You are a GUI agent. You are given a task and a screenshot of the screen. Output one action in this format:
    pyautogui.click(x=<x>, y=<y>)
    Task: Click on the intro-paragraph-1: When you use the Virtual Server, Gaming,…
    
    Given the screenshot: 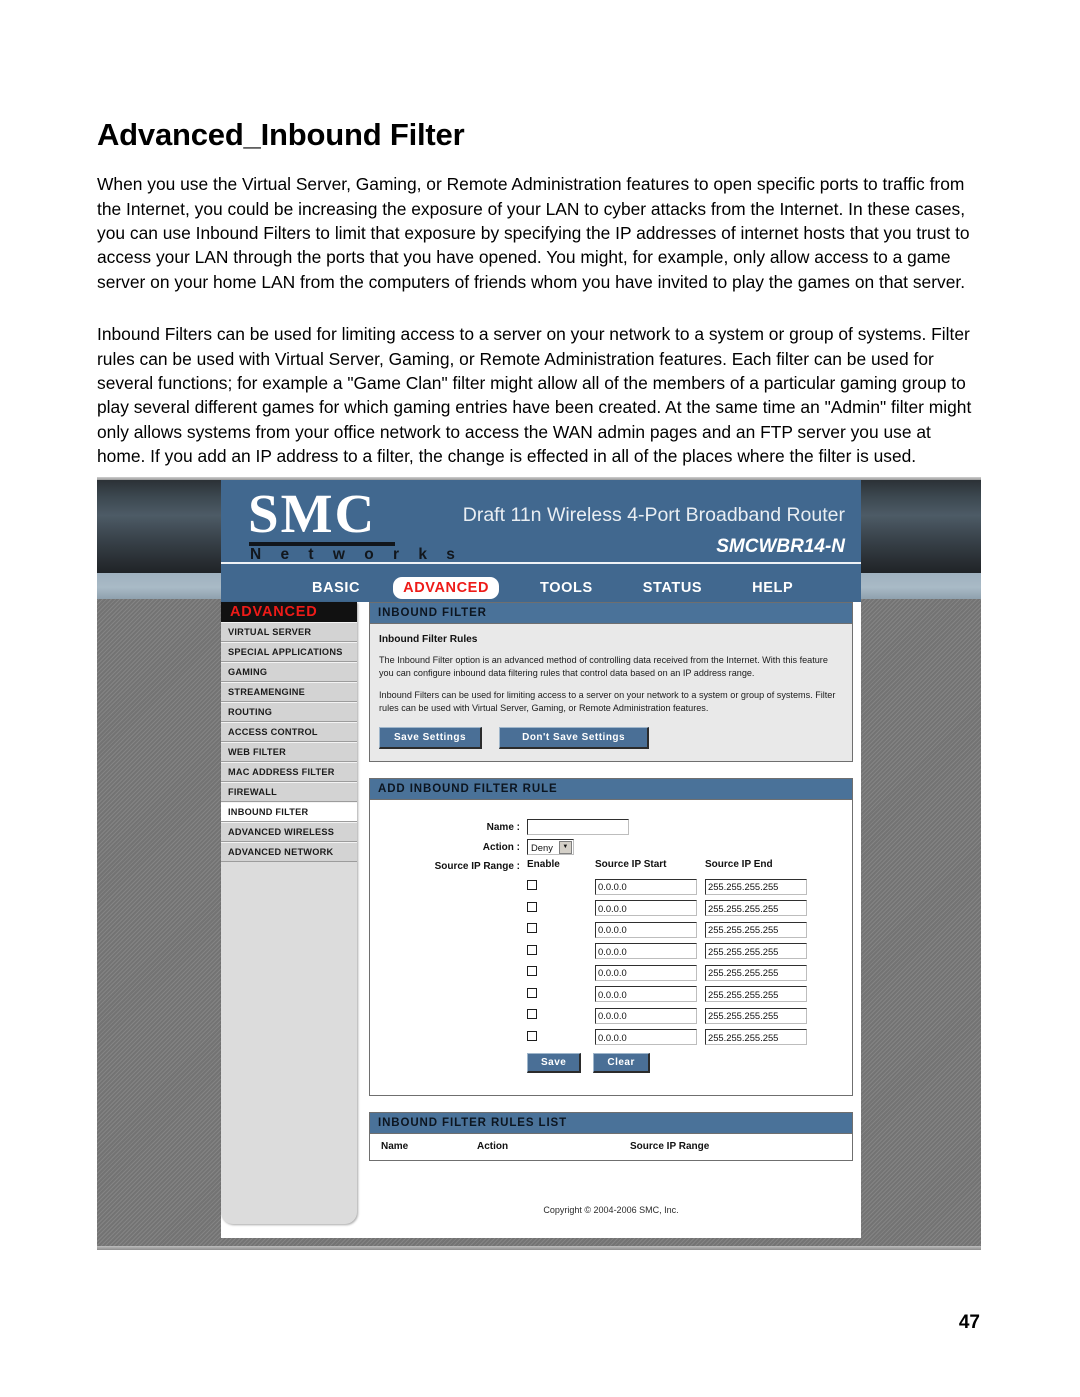 What is the action you would take?
    pyautogui.click(x=533, y=233)
    